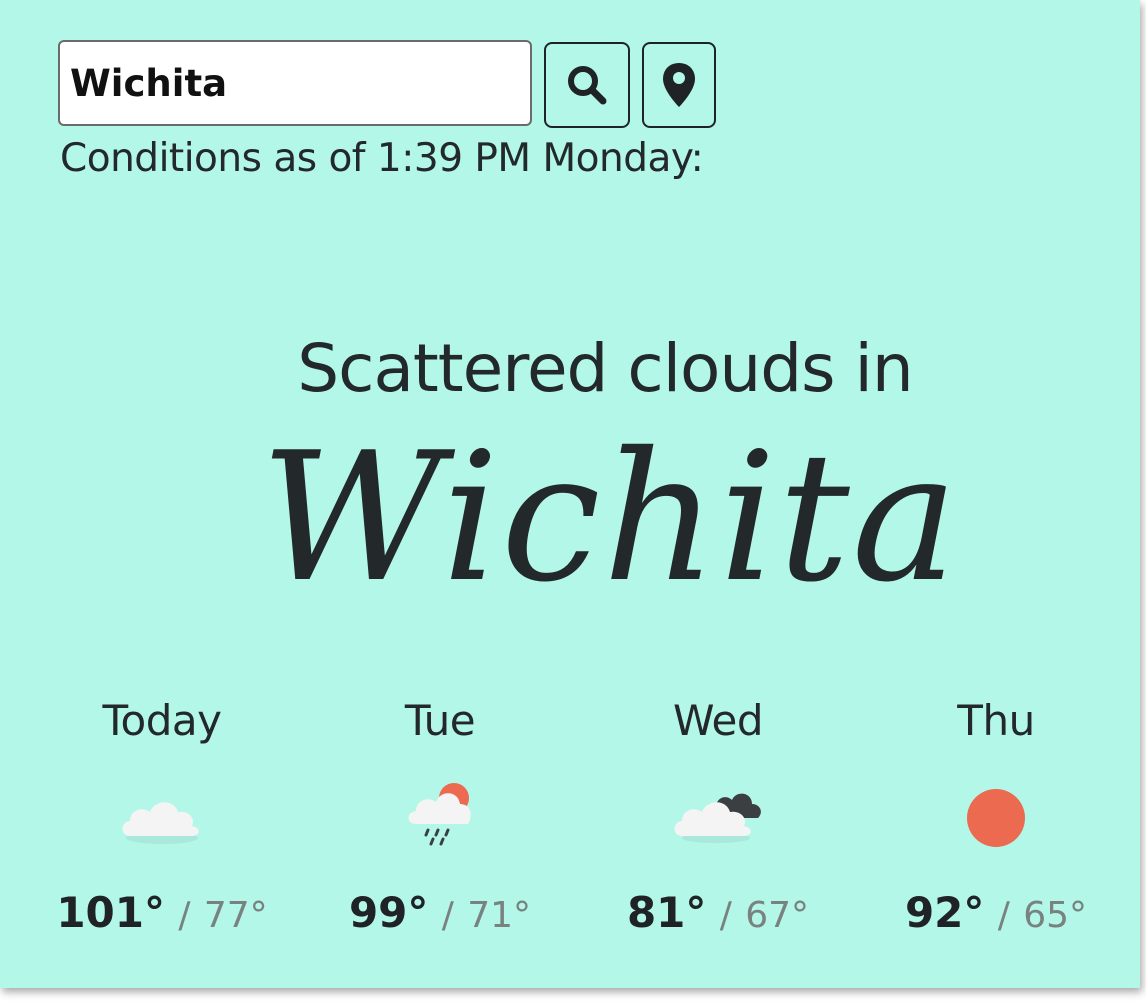 This screenshot has height=1004, width=1146. What do you see at coordinates (499, 915) in the screenshot?
I see `low-temp: 71°` at bounding box center [499, 915].